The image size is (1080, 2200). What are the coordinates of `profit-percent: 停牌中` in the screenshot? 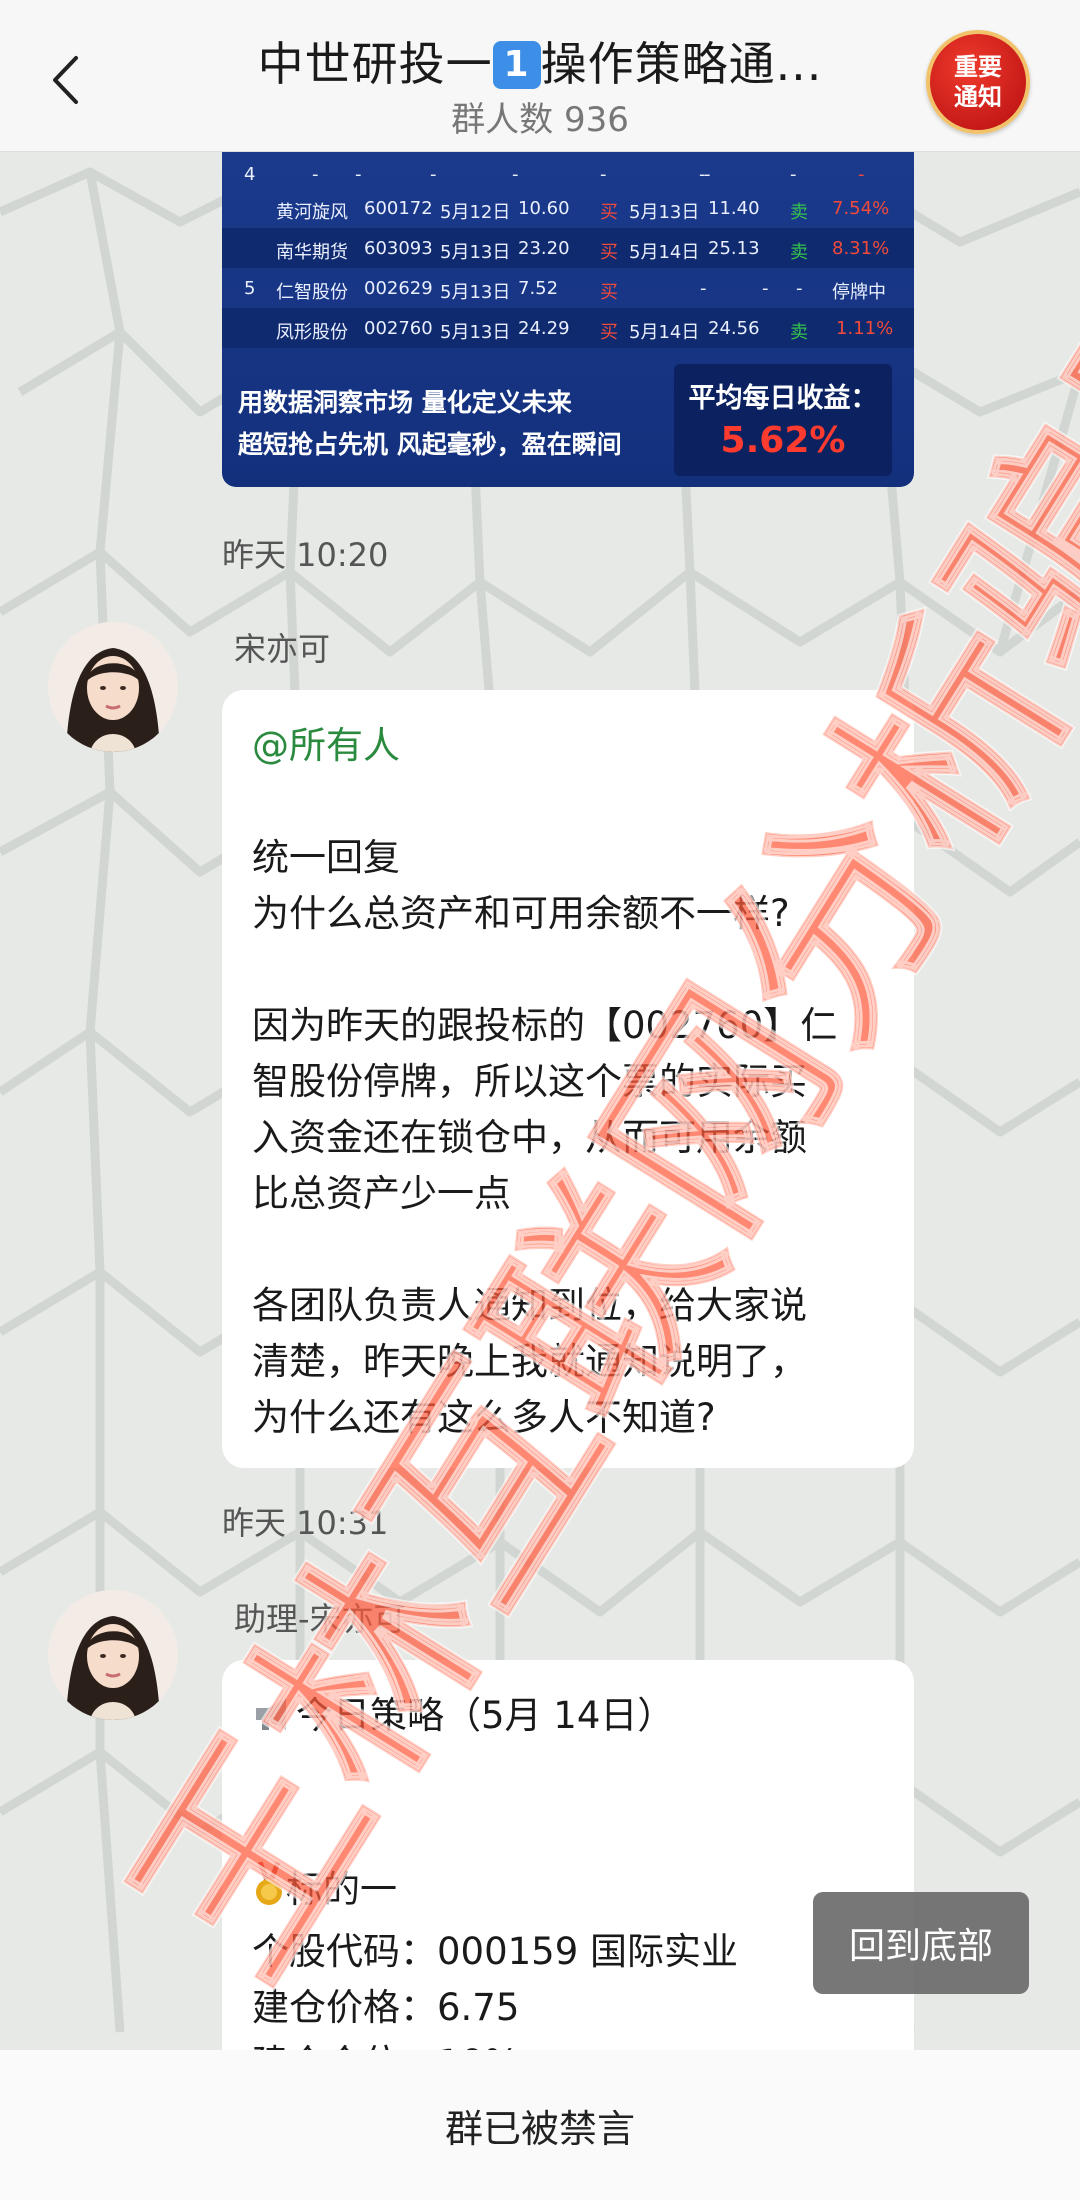 It's located at (859, 292).